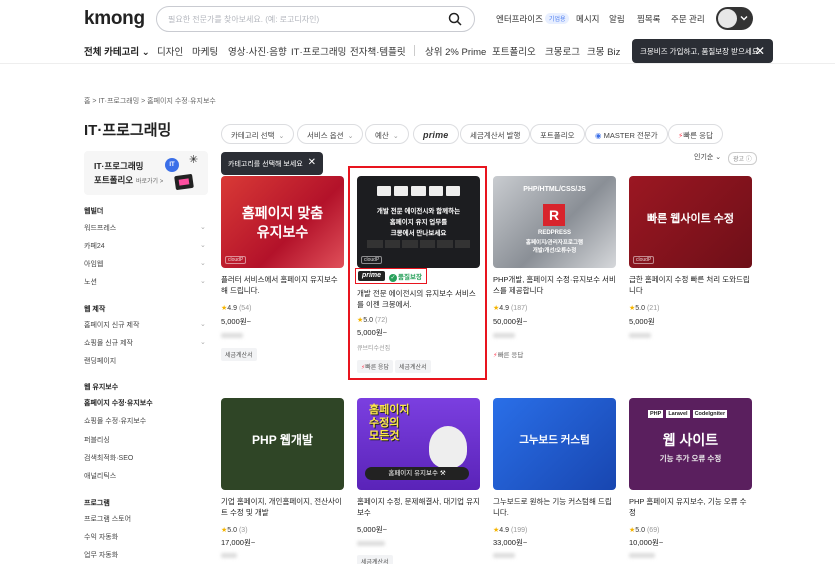 The height and width of the screenshot is (564, 835). What do you see at coordinates (557, 134) in the screenshot?
I see `filter-portfolio: 포트폴리오` at bounding box center [557, 134].